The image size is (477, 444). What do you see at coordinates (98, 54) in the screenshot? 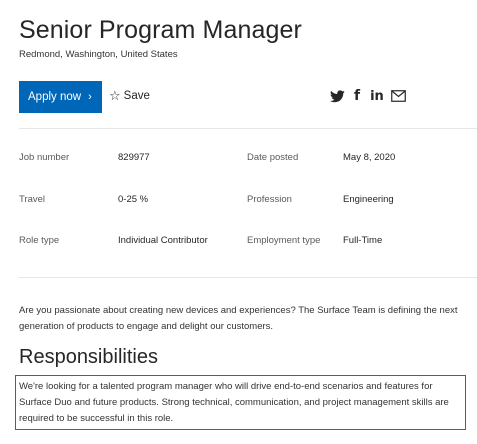
I see `job-location: Redmond, Washington, United States` at bounding box center [98, 54].